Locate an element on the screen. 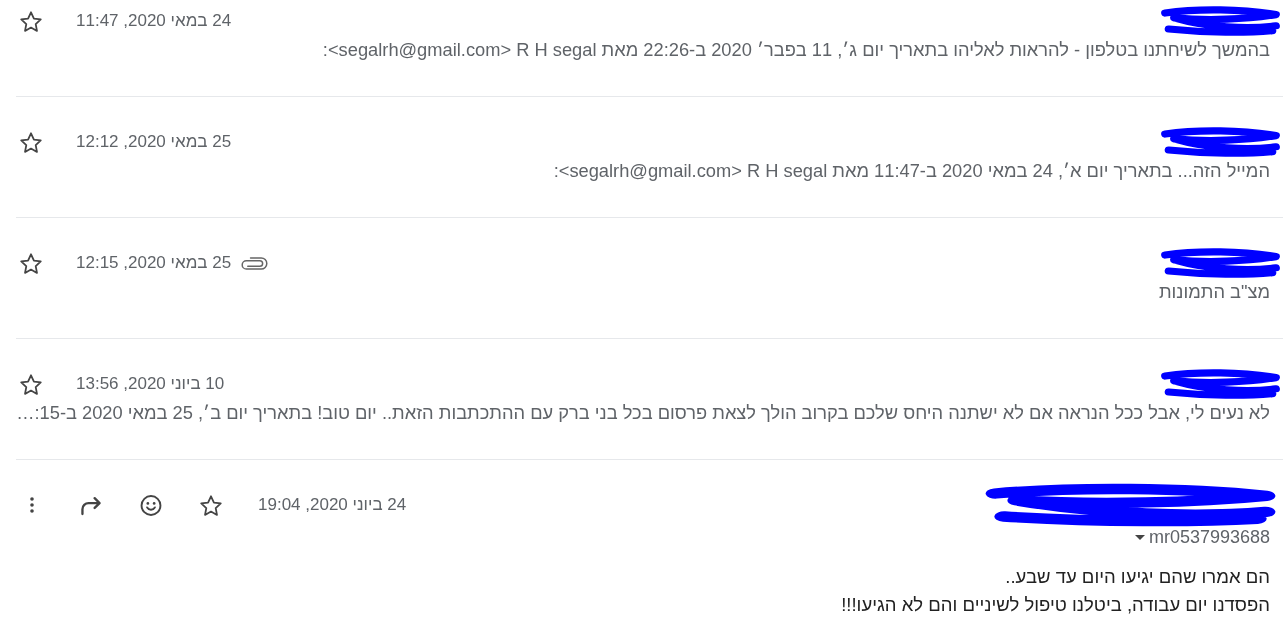 The image size is (1285, 640). caret-icon is located at coordinates (1139, 537).